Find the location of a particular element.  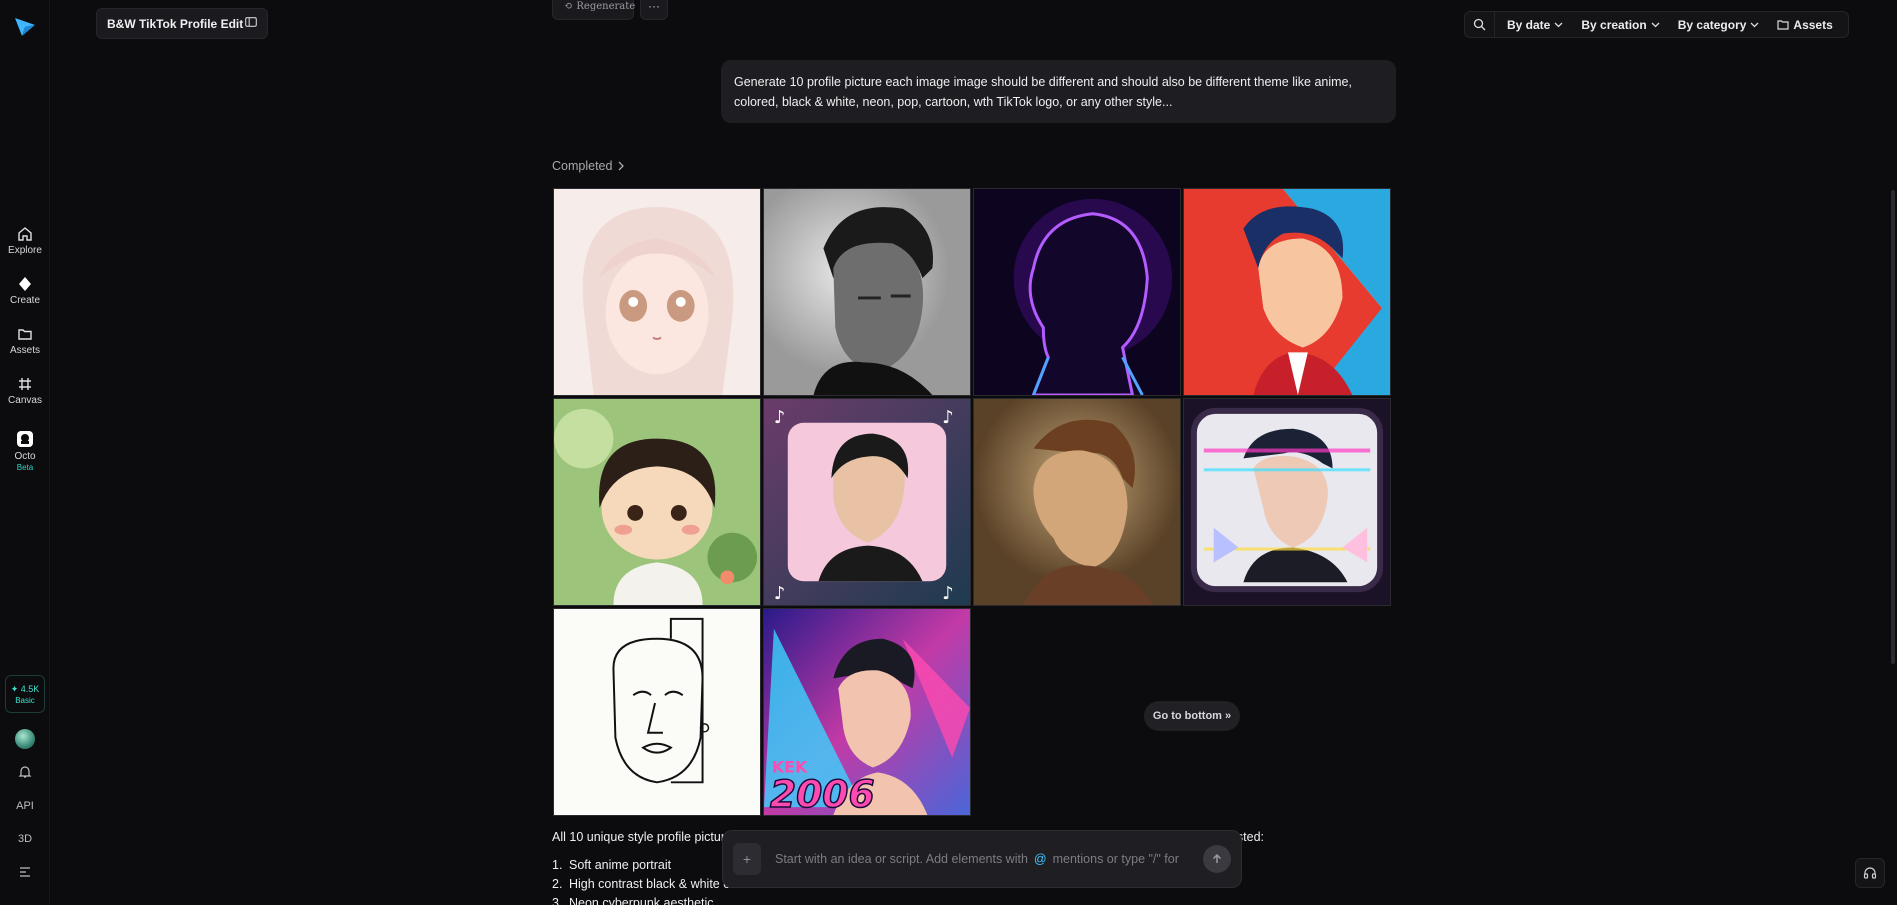

sidebar-item-label: Create is located at coordinates (24, 300).